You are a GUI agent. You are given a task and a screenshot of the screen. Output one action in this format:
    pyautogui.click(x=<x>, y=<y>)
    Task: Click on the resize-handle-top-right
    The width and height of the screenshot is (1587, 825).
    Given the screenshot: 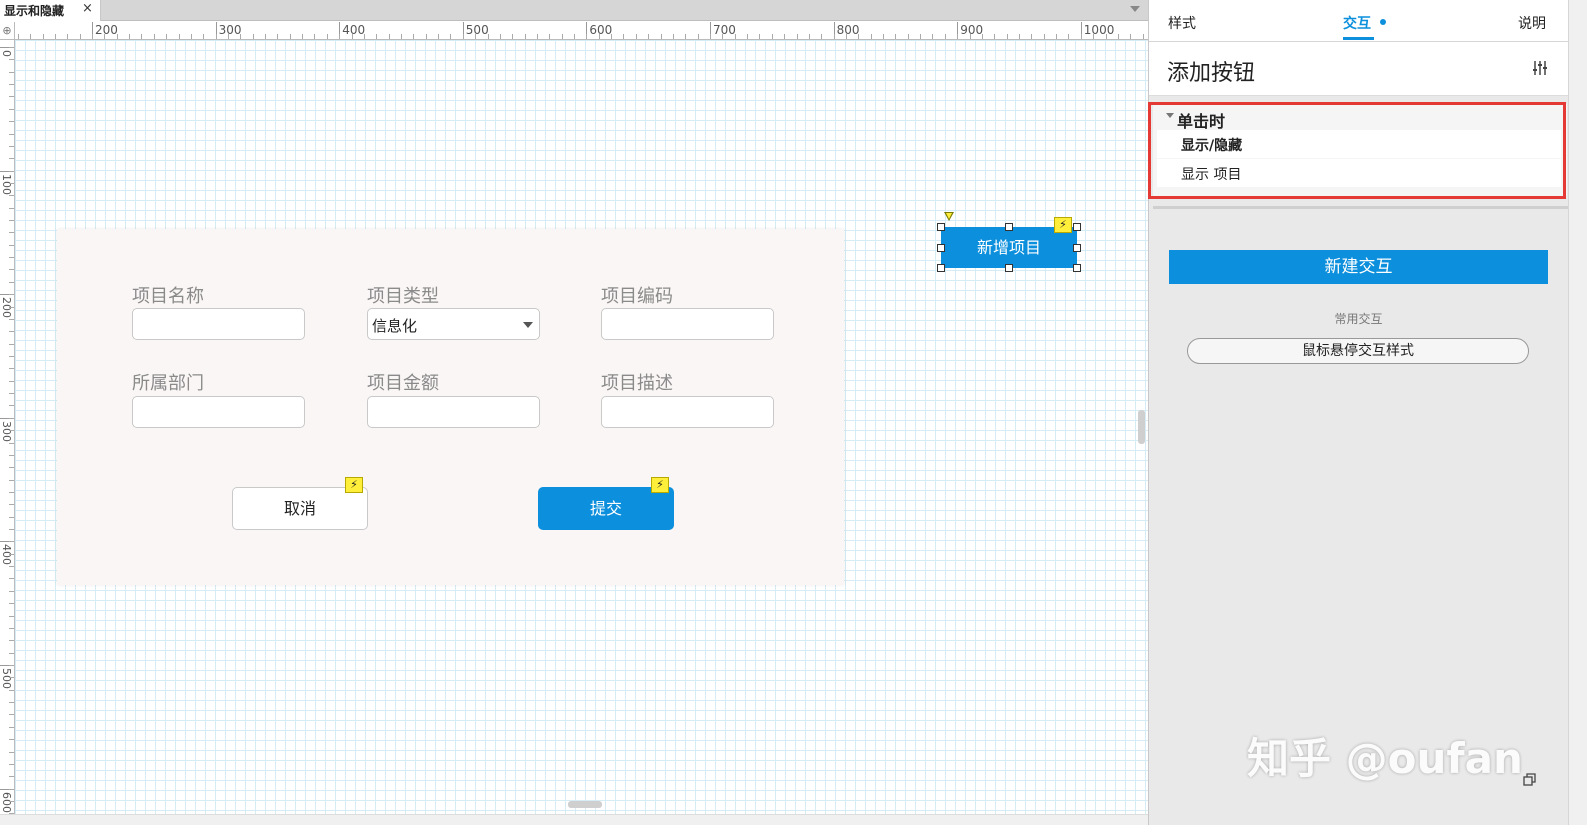 What is the action you would take?
    pyautogui.click(x=1077, y=227)
    